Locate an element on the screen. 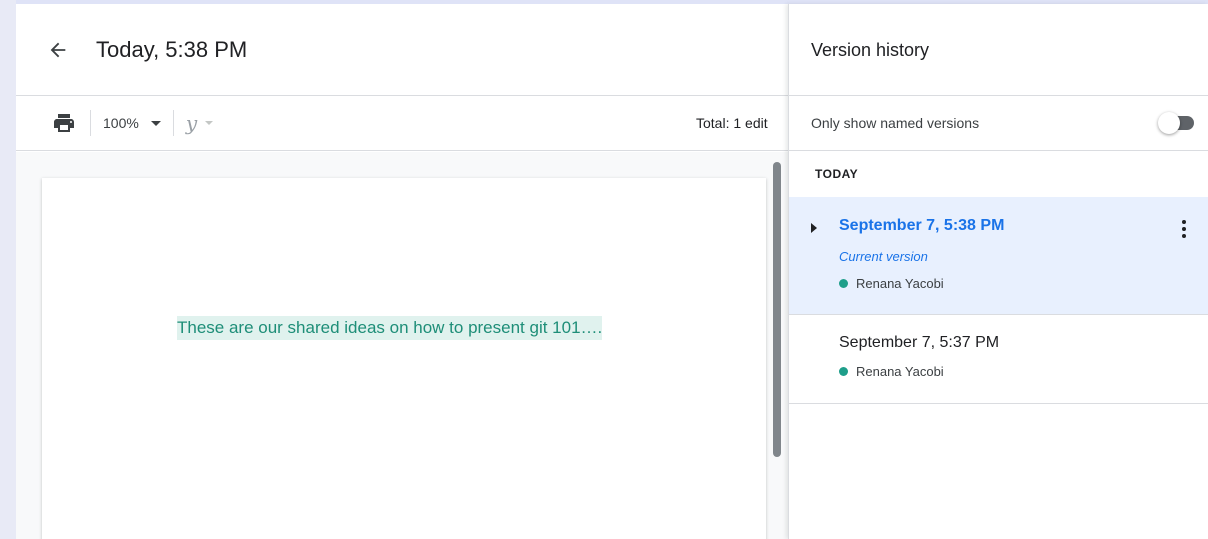 The width and height of the screenshot is (1208, 539). named-versions-filter: Only show named versions is located at coordinates (998, 123).